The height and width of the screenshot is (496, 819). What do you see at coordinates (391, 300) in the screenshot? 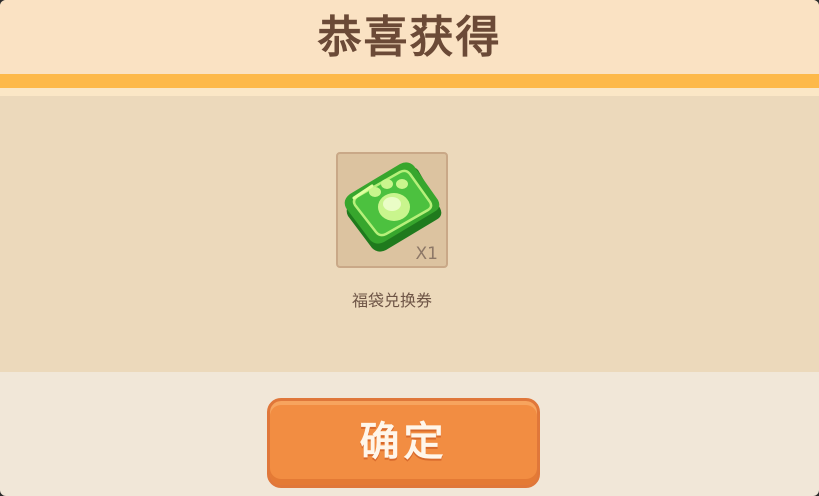
I see `reward-item-name: 福袋兑换券` at bounding box center [391, 300].